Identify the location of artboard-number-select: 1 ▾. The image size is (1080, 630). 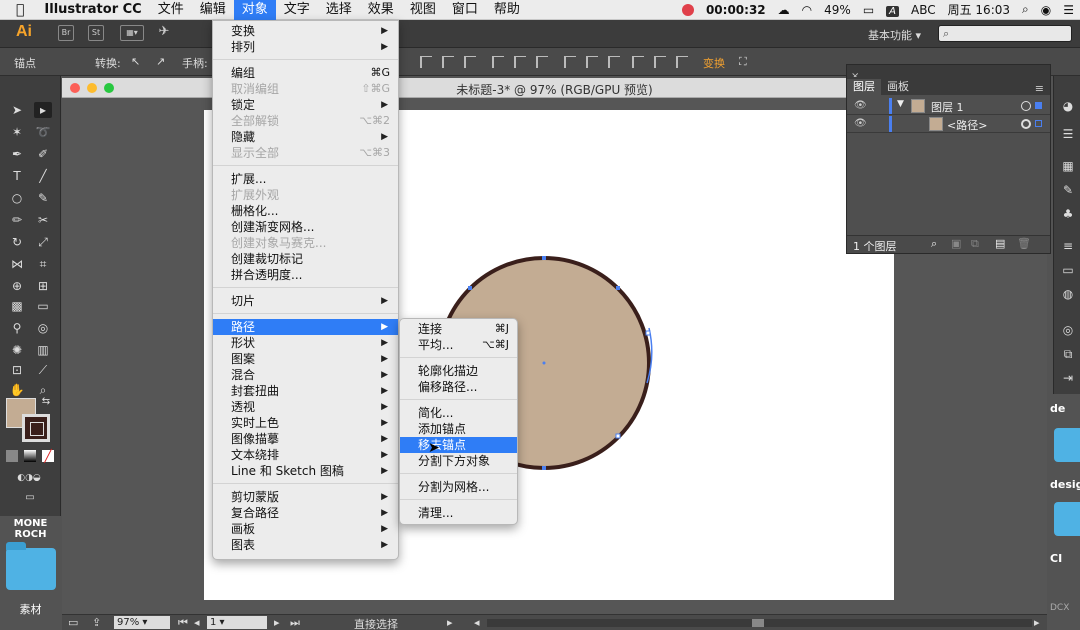
(237, 622).